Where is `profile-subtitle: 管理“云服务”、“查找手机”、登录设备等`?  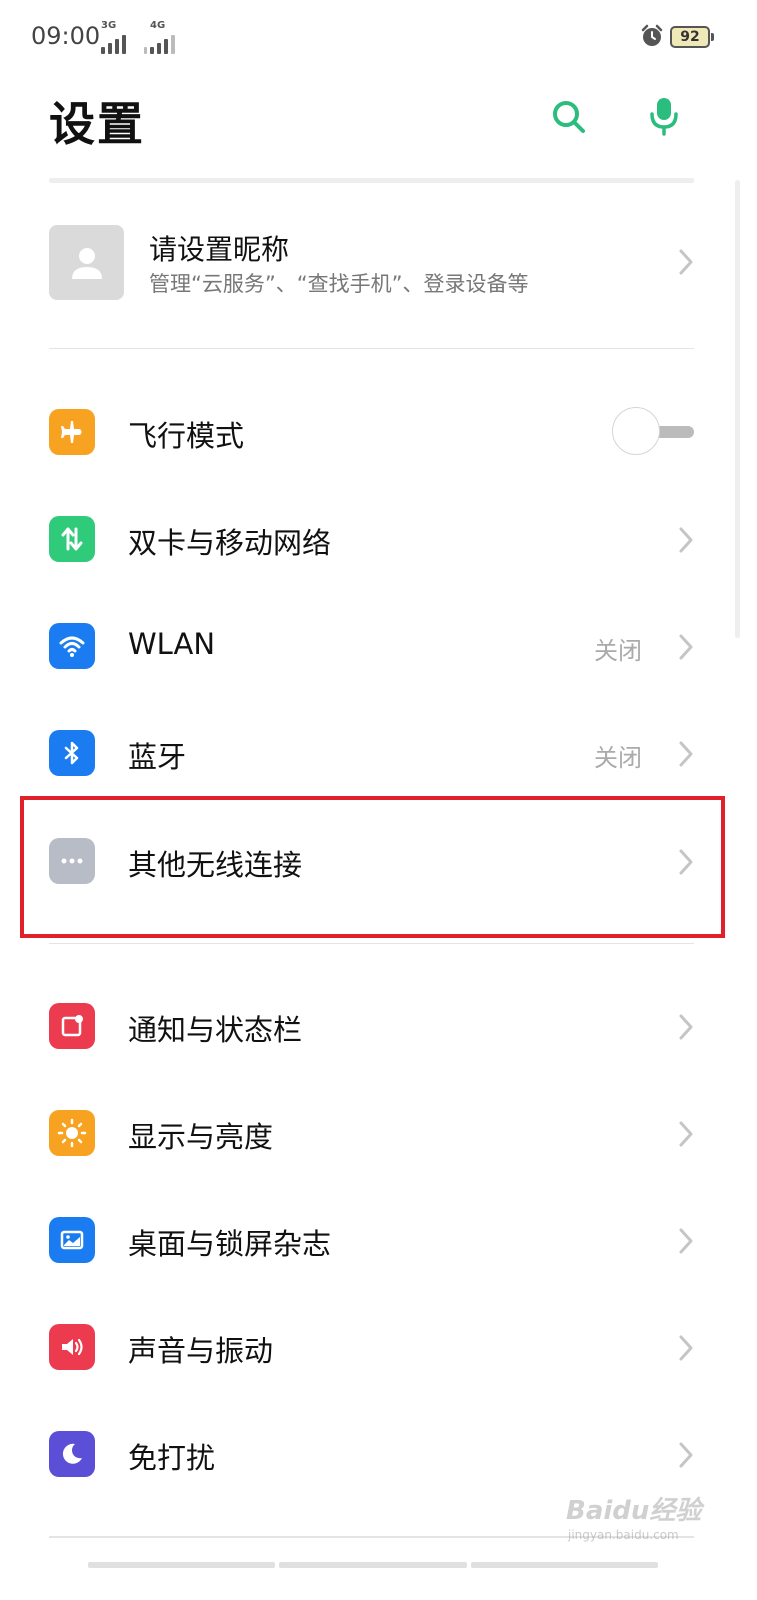 profile-subtitle: 管理“云服务”、“查找手机”、登录设备等 is located at coordinates (339, 284).